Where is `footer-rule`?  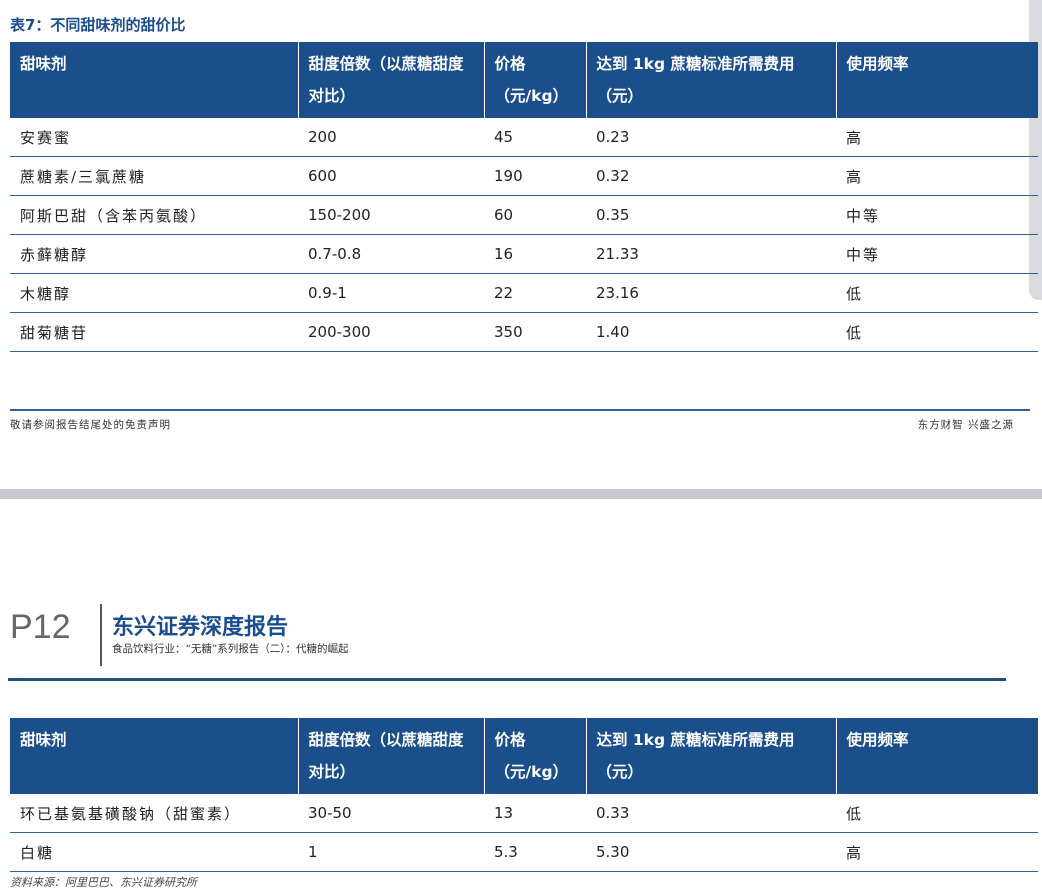
footer-rule is located at coordinates (520, 410).